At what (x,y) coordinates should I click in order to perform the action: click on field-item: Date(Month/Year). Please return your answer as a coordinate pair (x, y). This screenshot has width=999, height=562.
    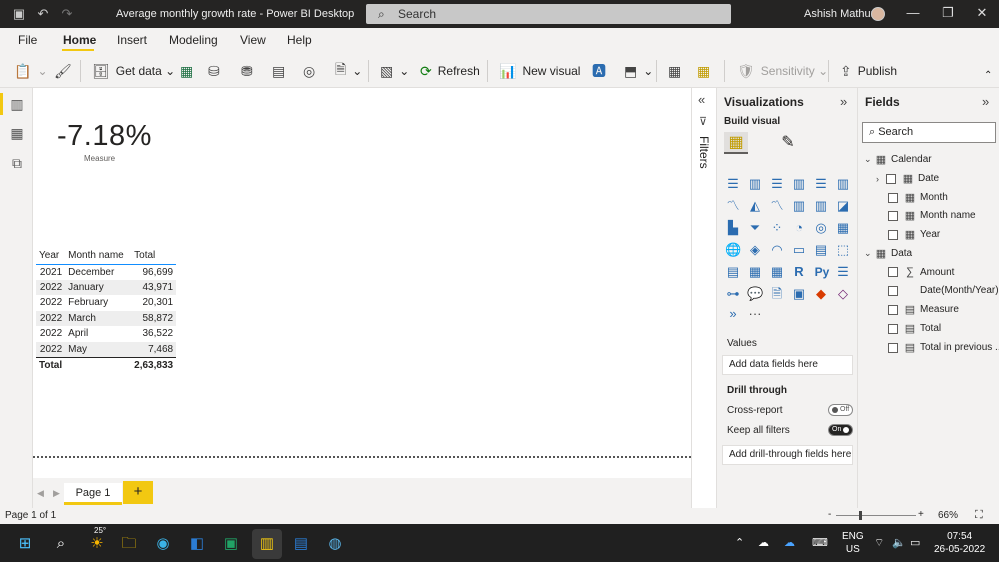
    Looking at the image, I should click on (943, 290).